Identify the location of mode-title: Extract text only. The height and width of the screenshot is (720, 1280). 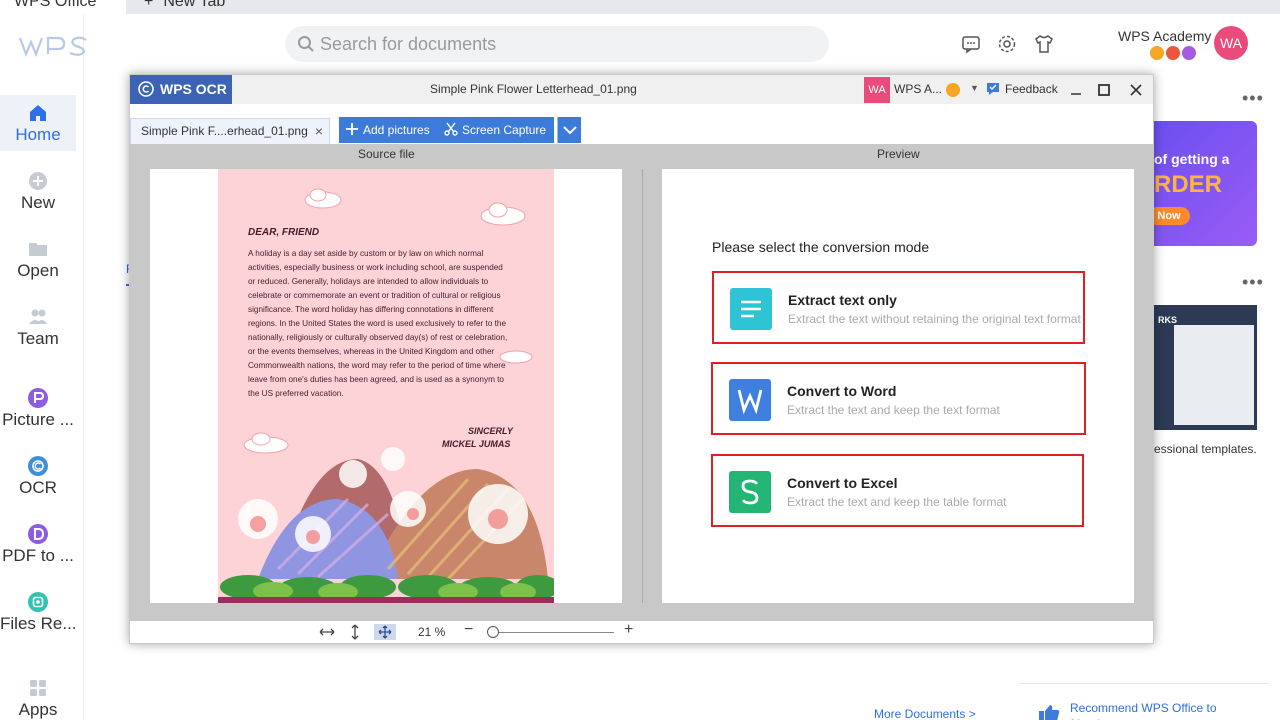
(842, 300).